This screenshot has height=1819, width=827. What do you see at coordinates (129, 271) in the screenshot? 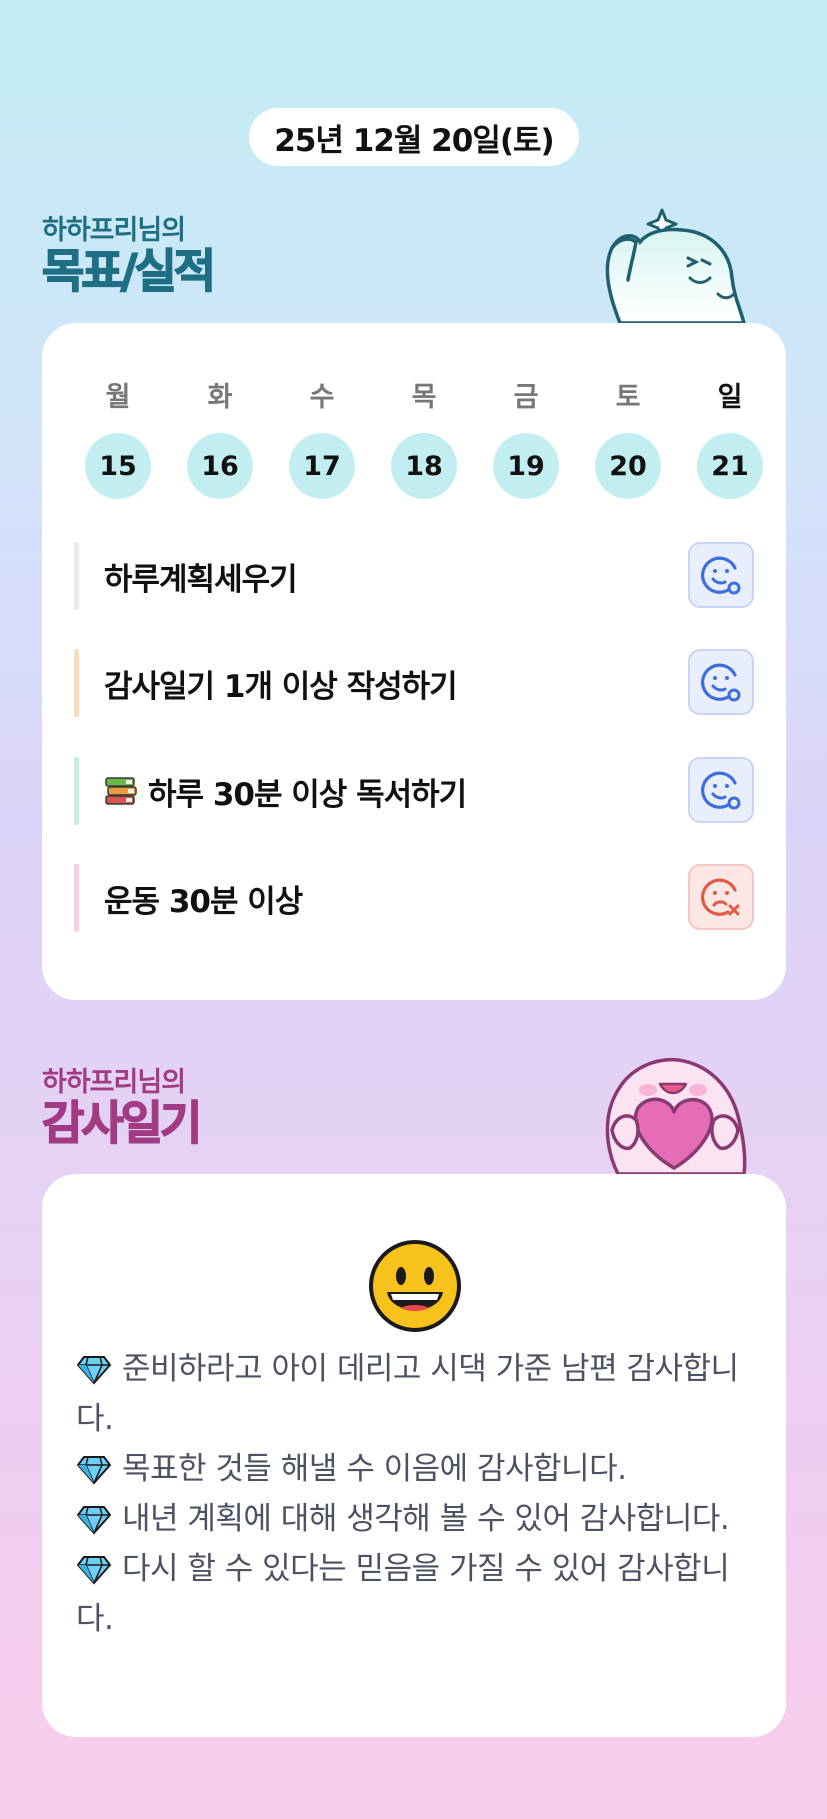
I see `goals-title: 목표/실적` at bounding box center [129, 271].